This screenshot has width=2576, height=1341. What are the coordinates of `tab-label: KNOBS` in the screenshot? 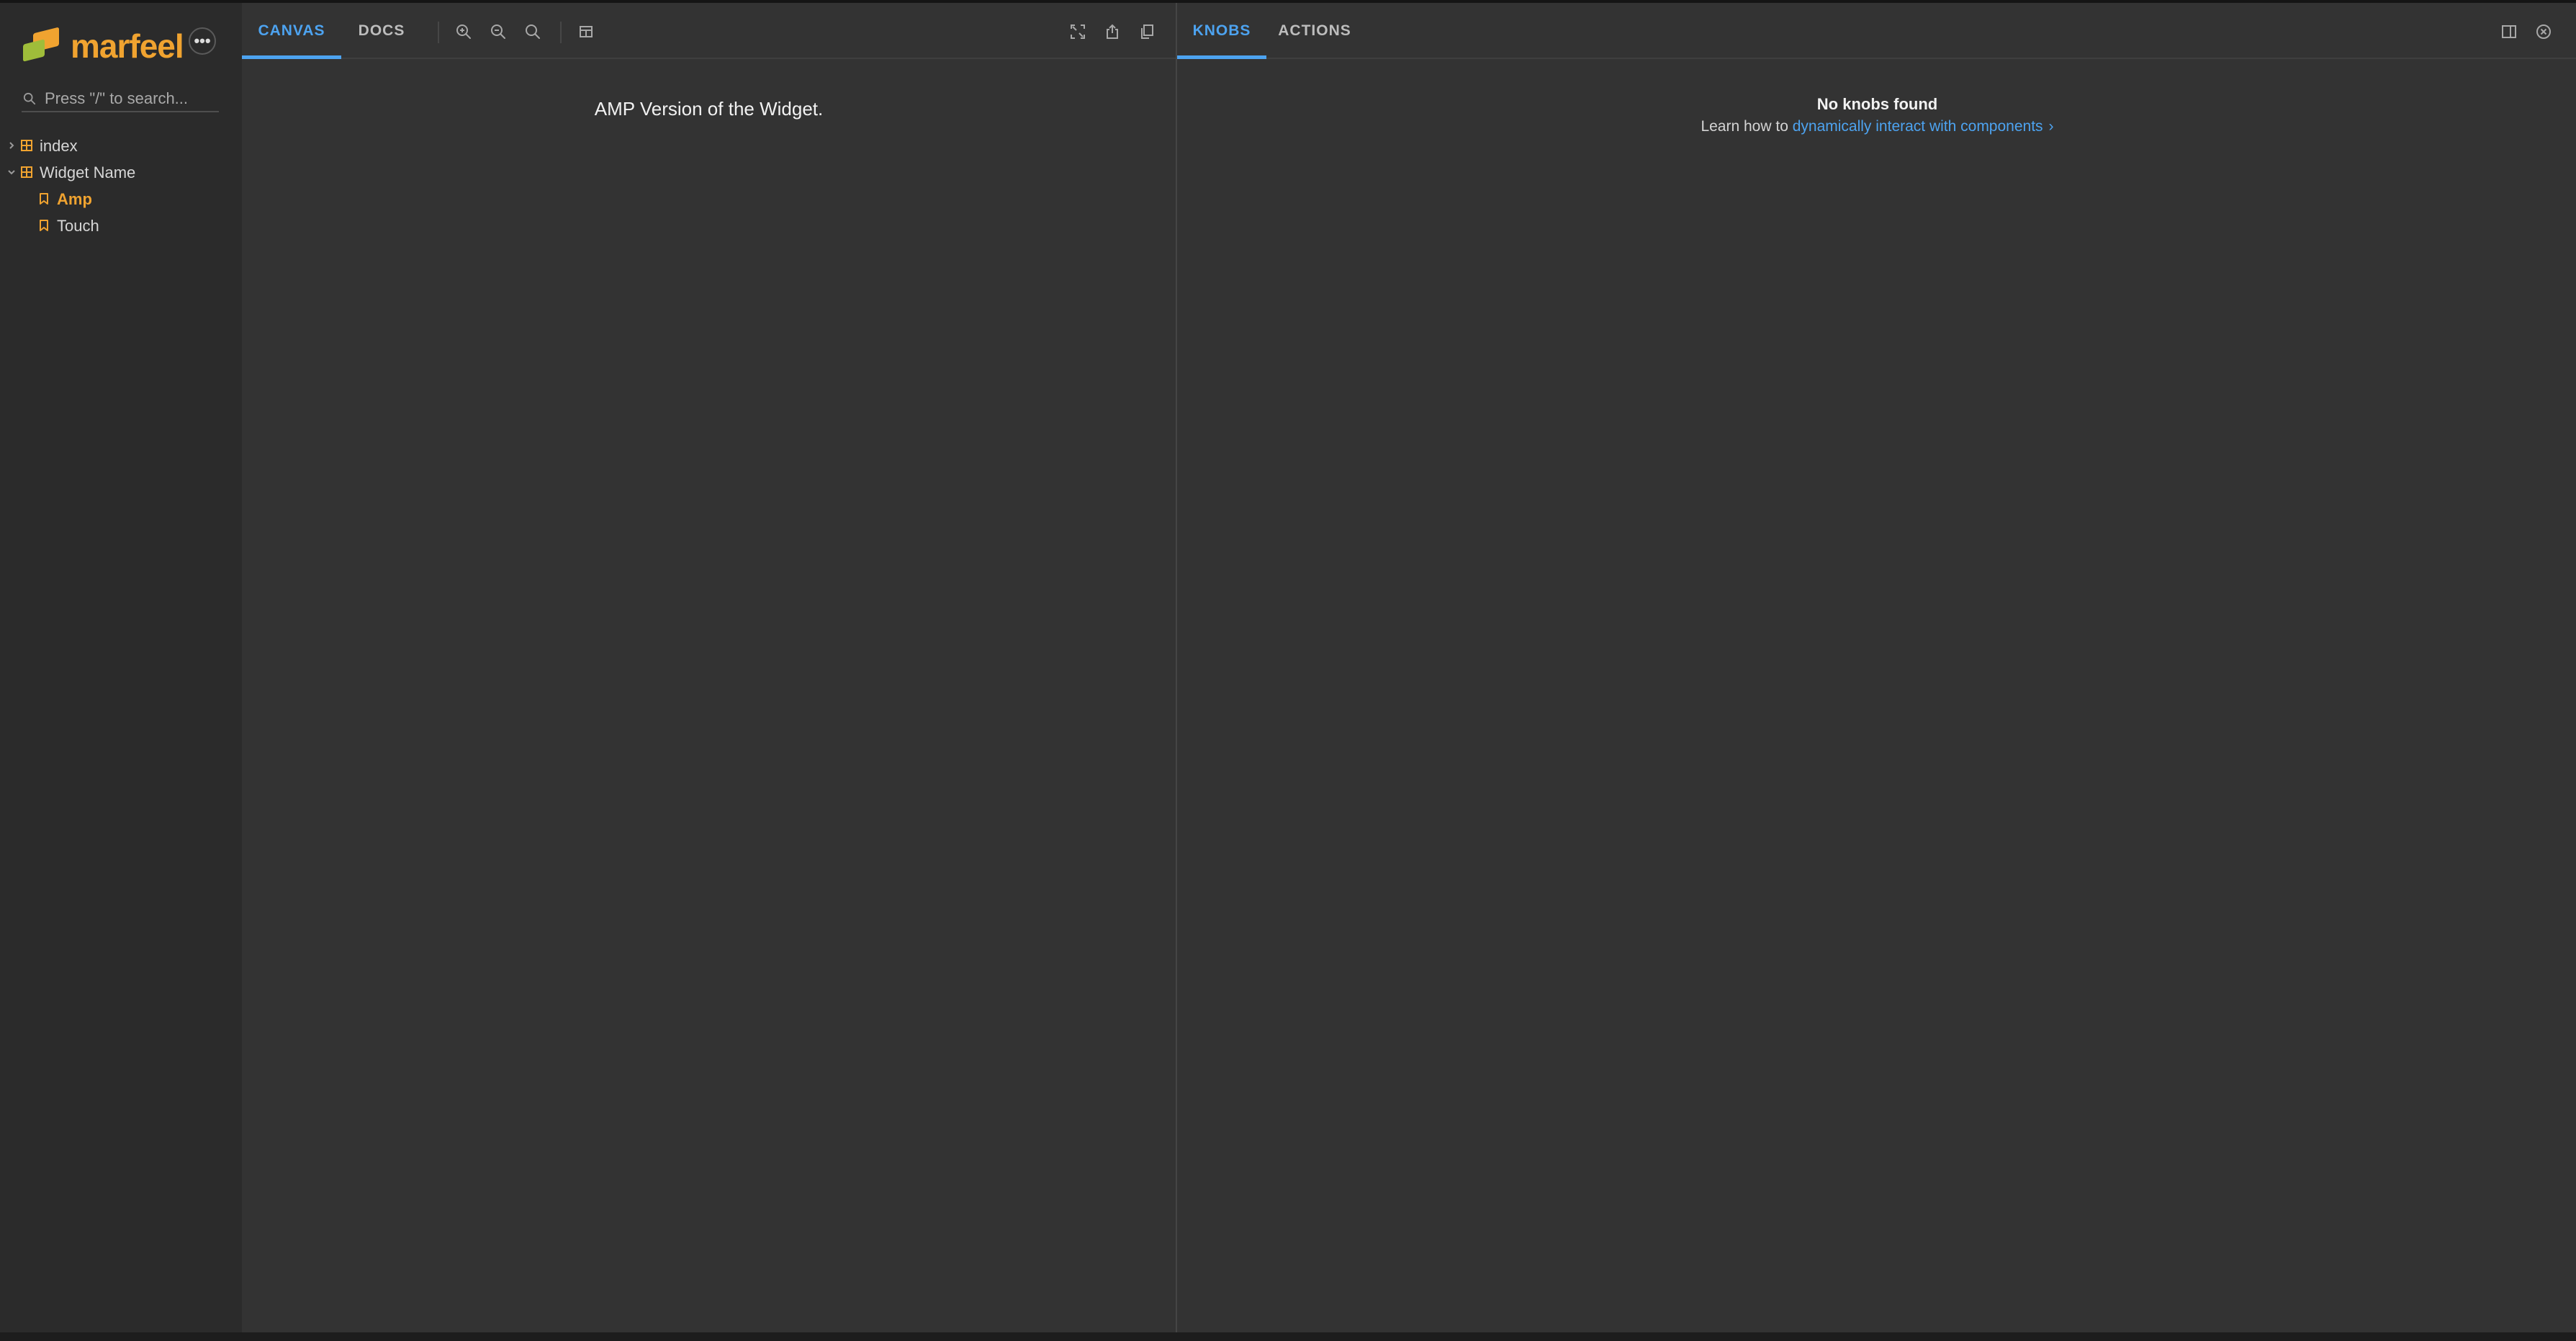 It's located at (1221, 30).